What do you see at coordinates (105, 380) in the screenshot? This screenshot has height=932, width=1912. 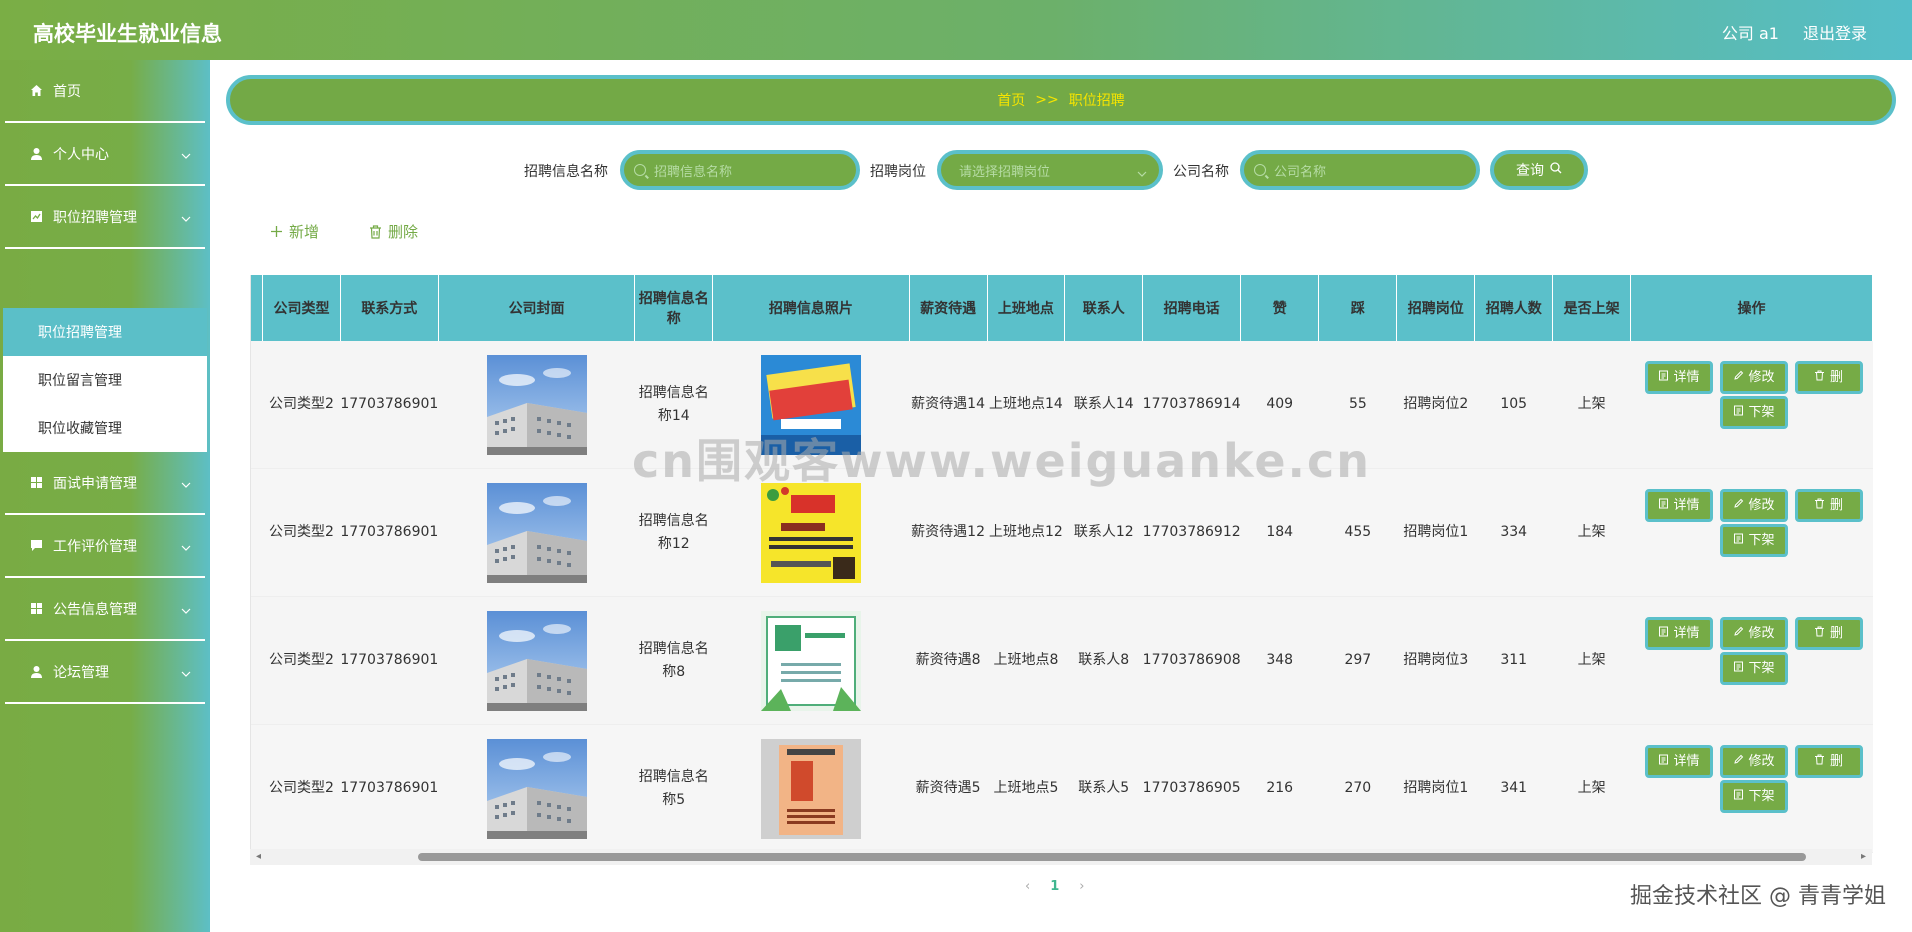 I see `submenu-item-job-message: 职位留言管理` at bounding box center [105, 380].